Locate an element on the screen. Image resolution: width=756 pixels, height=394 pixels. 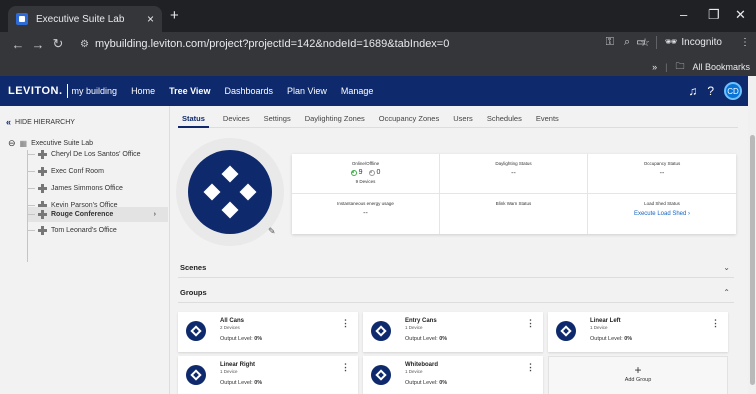
tree-item: Exec Conf Room is located at coordinates (98, 171).